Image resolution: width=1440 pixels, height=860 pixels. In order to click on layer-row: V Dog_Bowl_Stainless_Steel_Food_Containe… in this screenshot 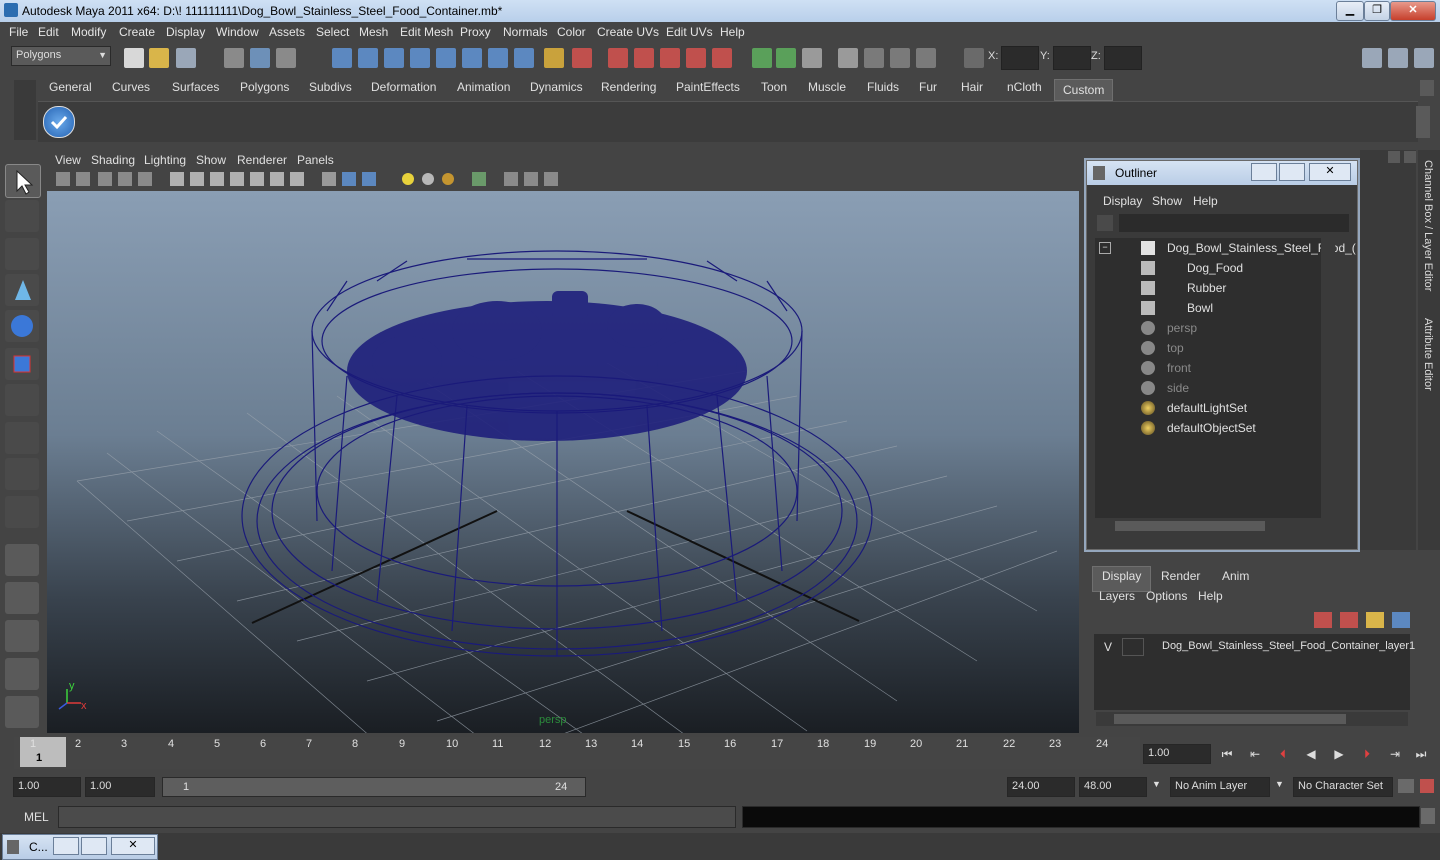, I will do `click(1254, 646)`.